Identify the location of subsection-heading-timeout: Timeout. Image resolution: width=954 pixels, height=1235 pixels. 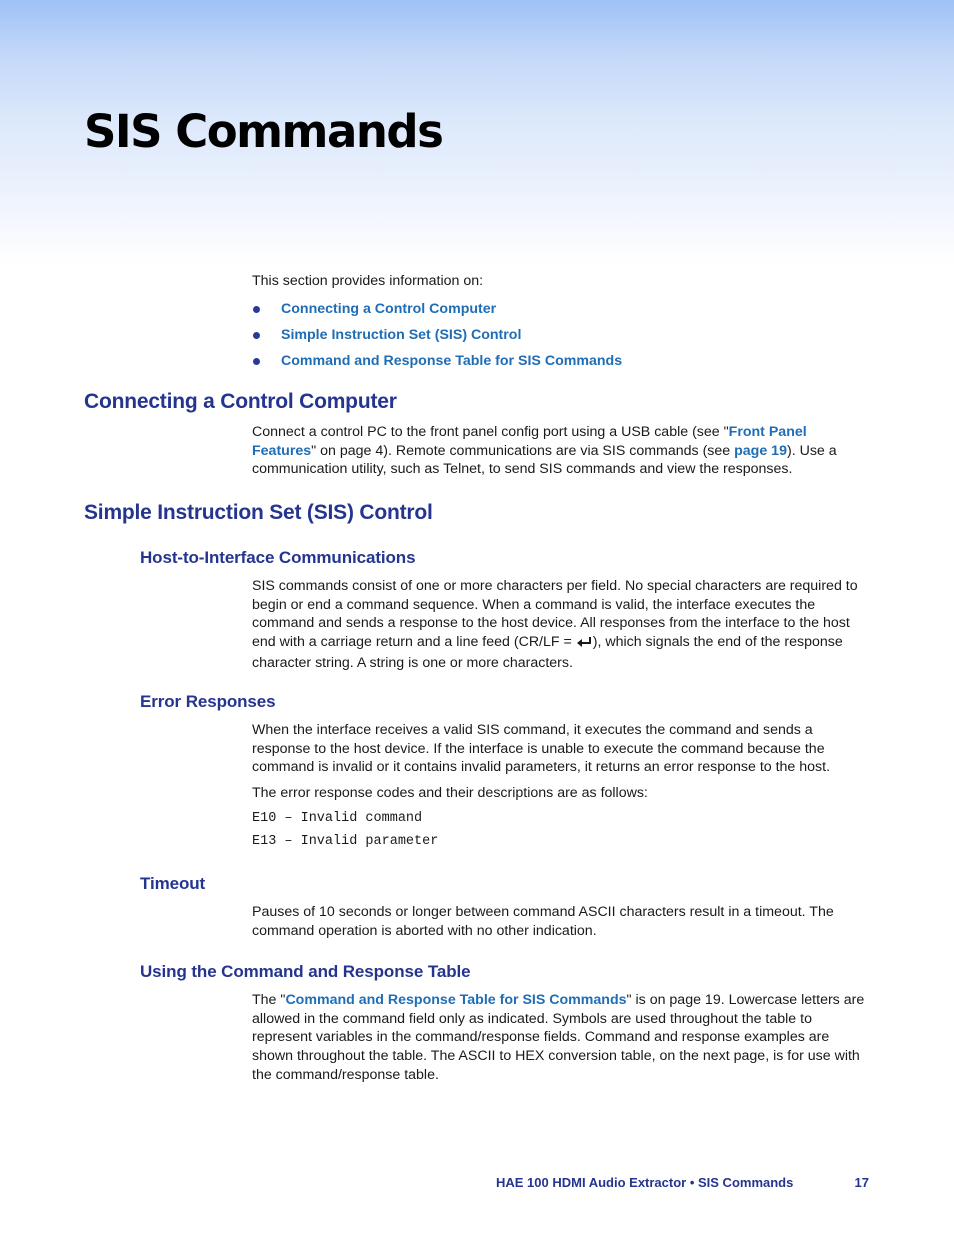
(173, 883).